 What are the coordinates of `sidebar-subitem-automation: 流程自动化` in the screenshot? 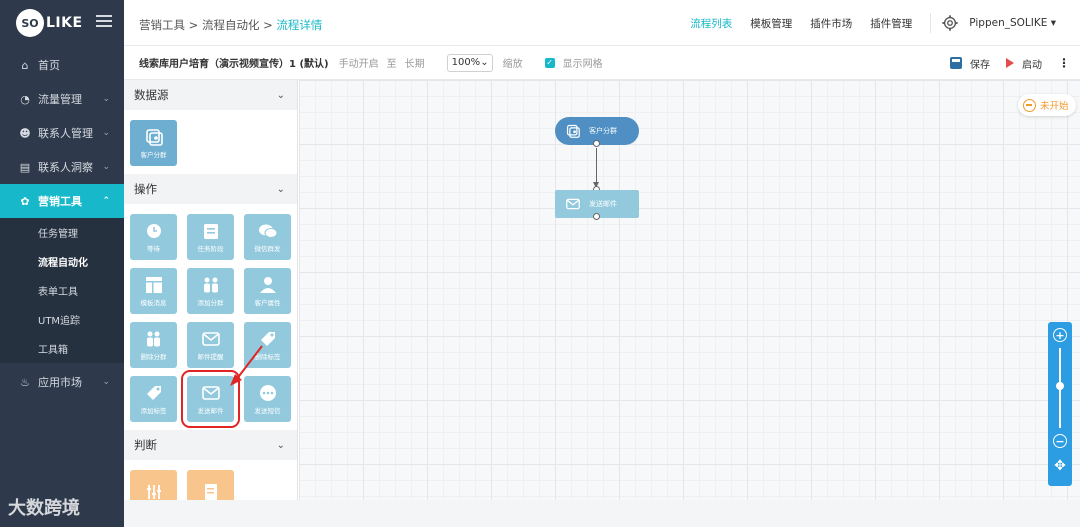 It's located at (62, 261).